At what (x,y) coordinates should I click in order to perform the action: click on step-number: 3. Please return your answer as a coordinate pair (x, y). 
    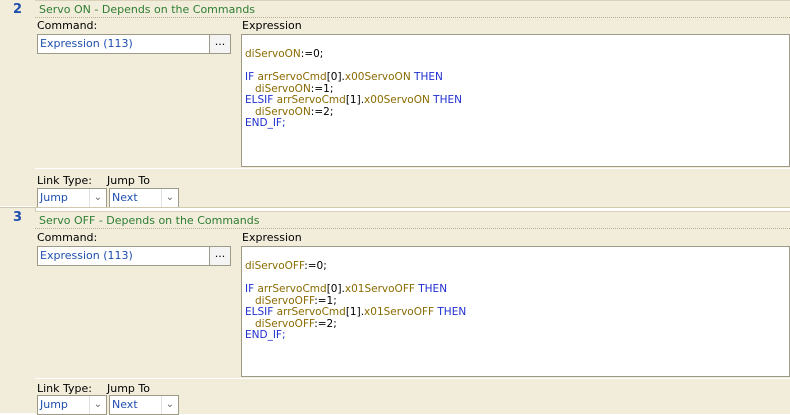
    Looking at the image, I should click on (18, 310).